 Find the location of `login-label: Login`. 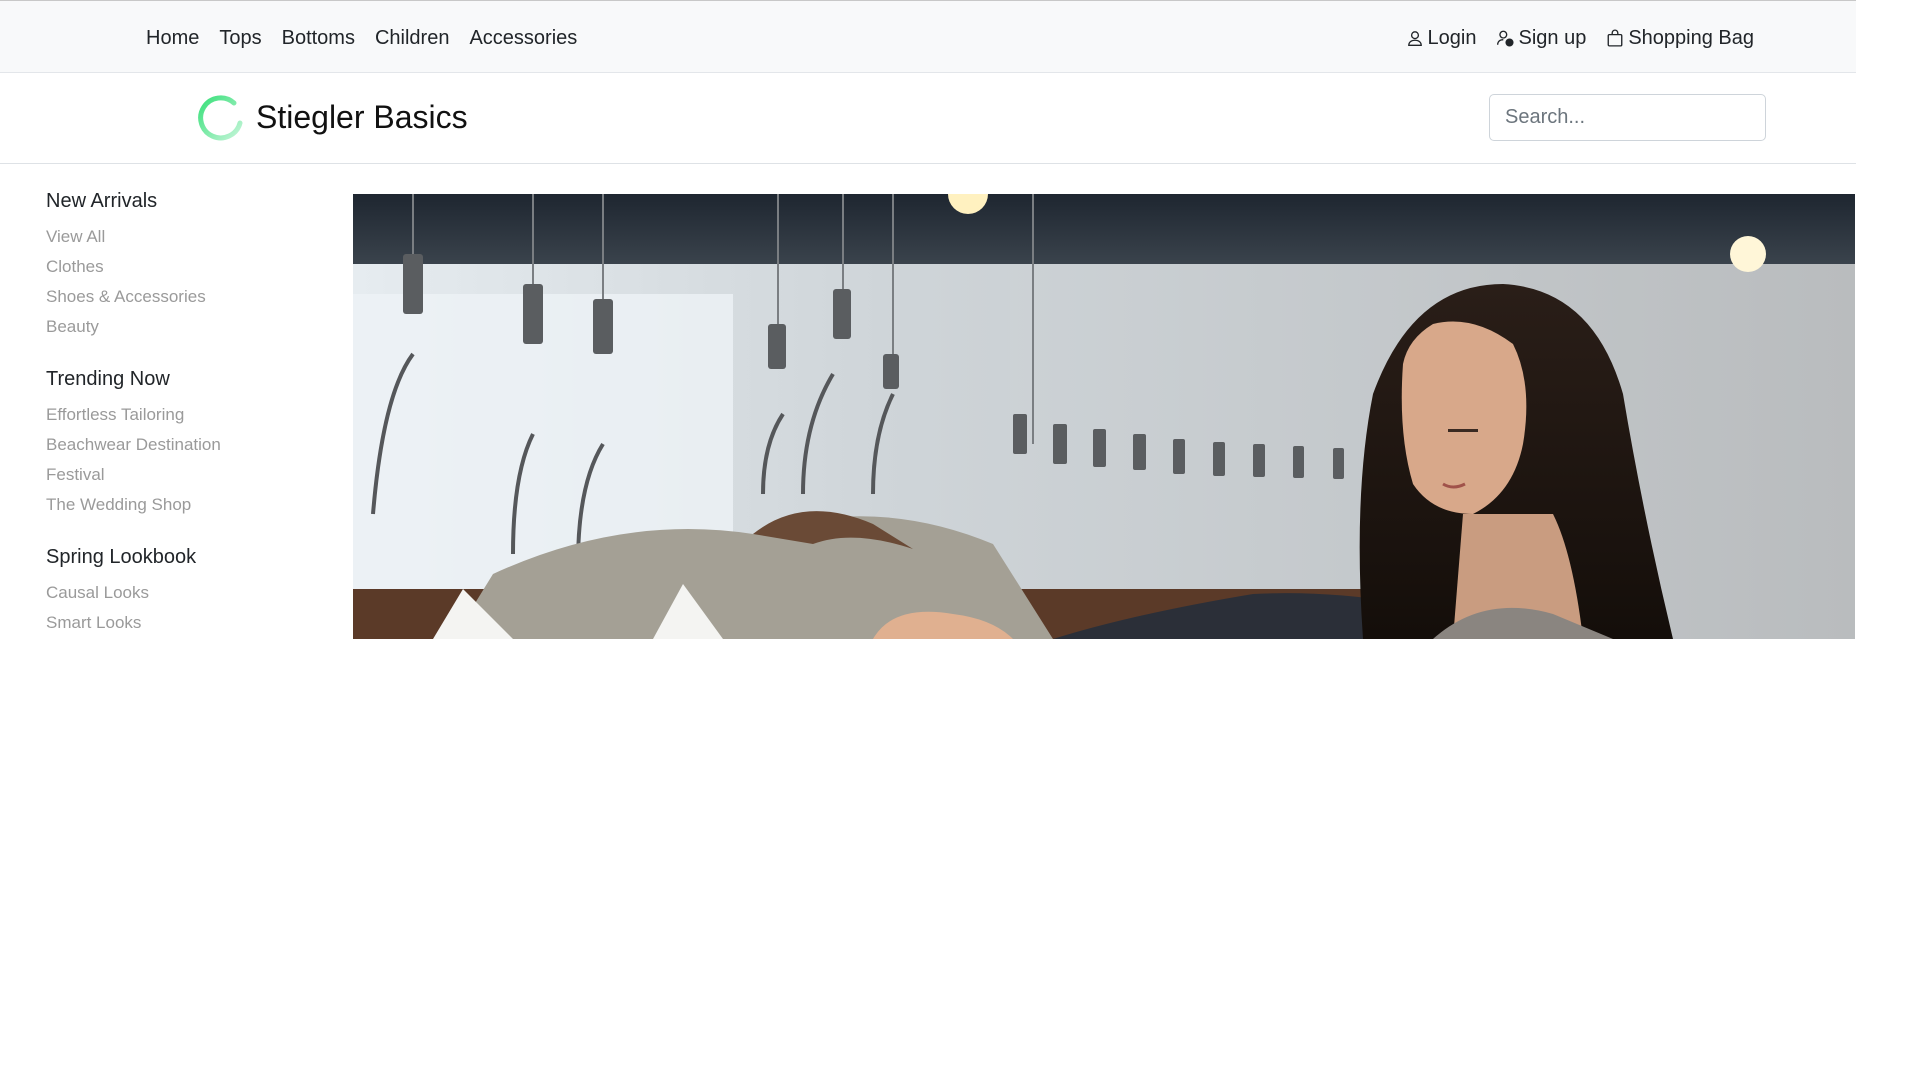

login-label: Login is located at coordinates (1452, 38).